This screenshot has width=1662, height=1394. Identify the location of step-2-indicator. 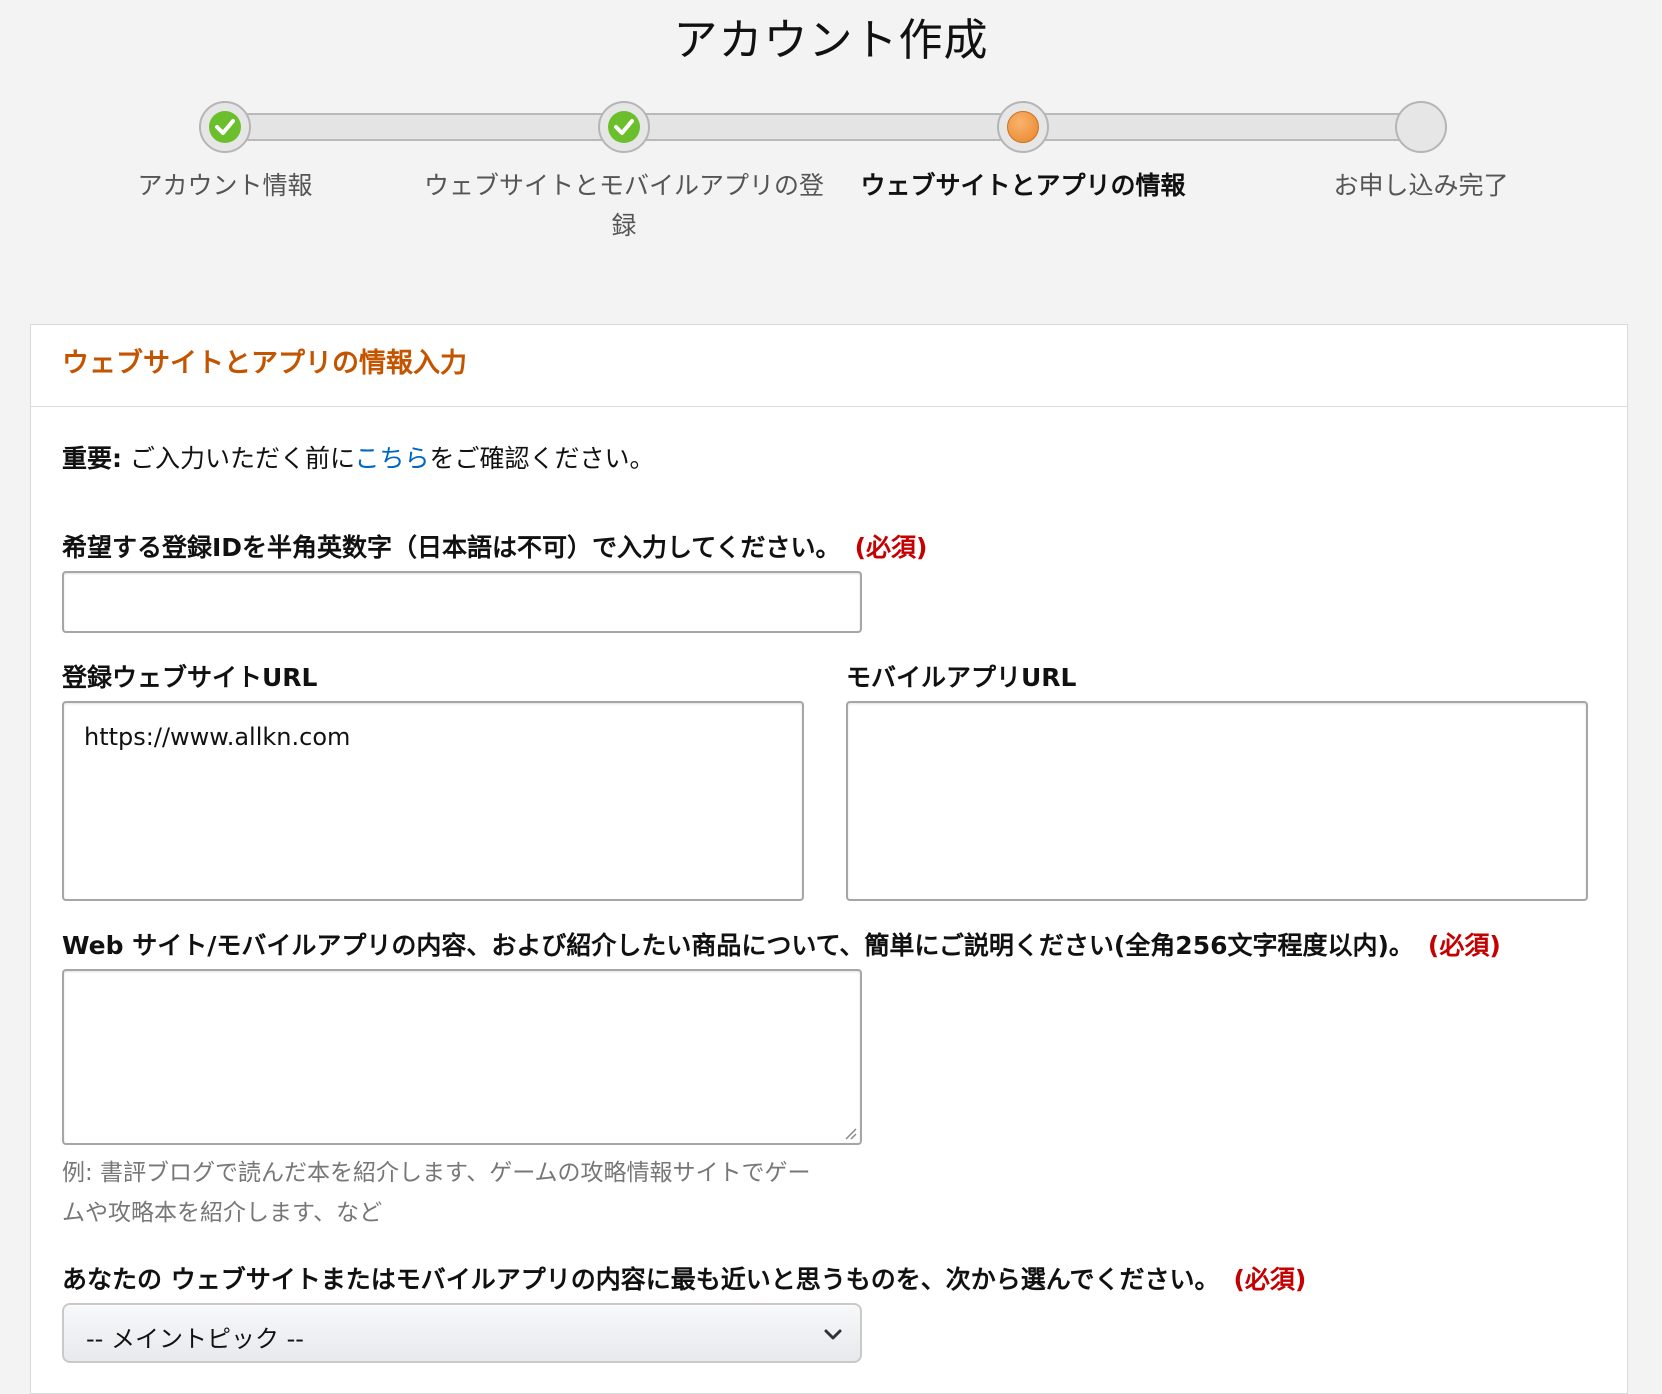
(624, 127).